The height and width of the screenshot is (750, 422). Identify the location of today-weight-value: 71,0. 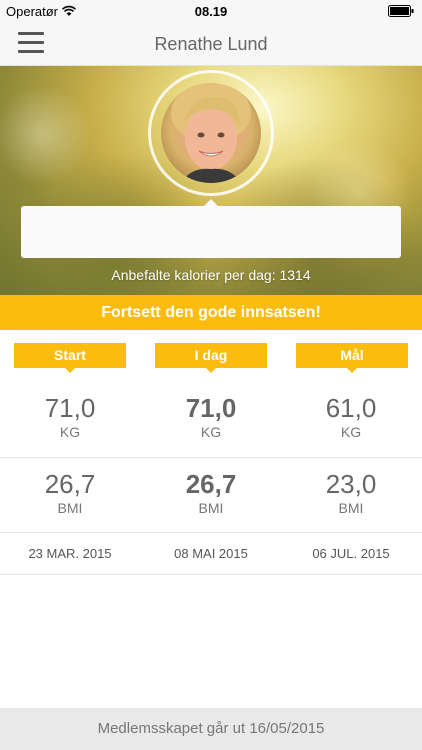
(211, 408).